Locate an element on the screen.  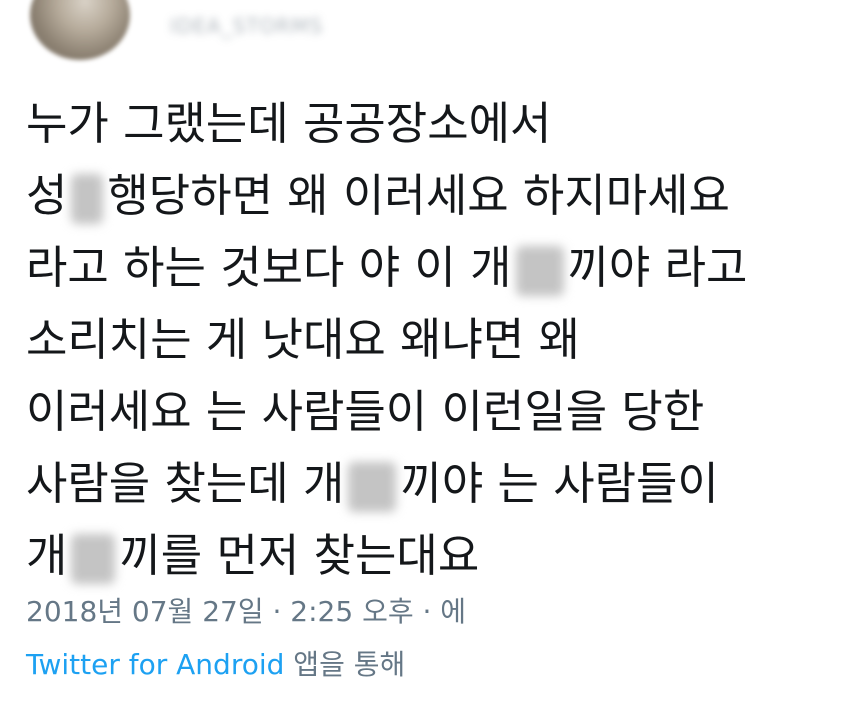
tweet-line: 개 끼를 먼저 찾는대요 is located at coordinates (253, 556).